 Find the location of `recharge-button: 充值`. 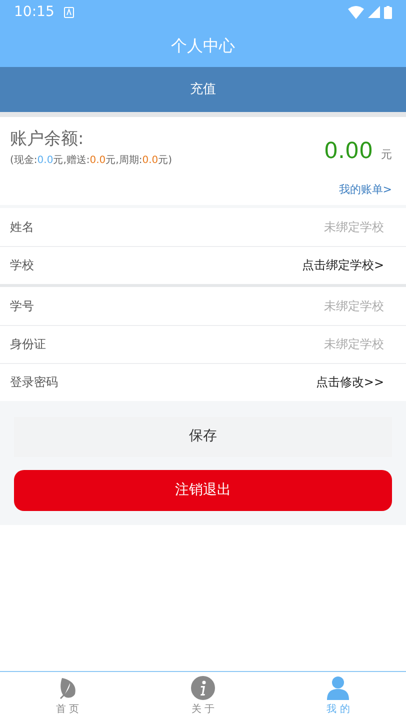

recharge-button: 充值 is located at coordinates (203, 89).